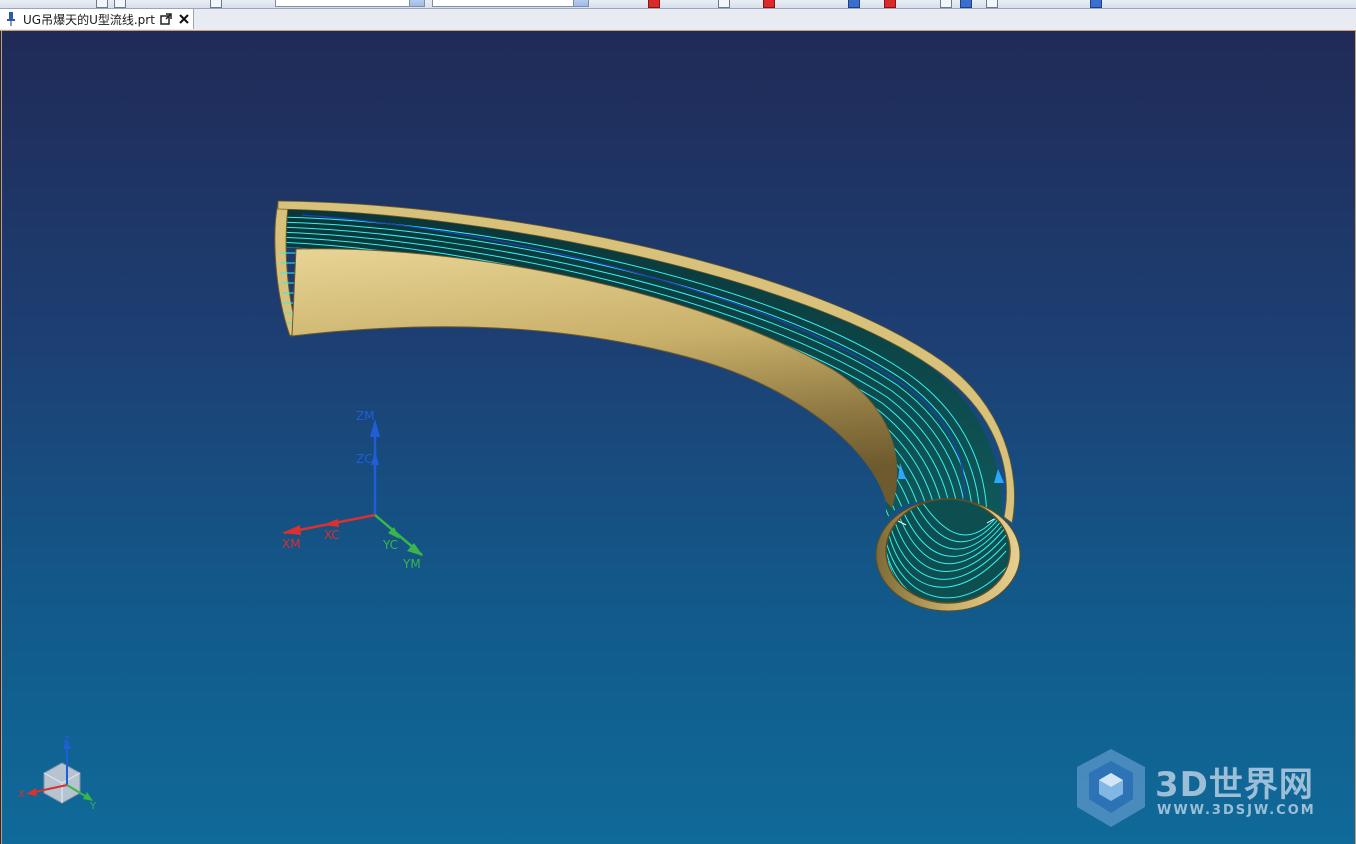 The height and width of the screenshot is (844, 1356). What do you see at coordinates (678, 20) in the screenshot?
I see `document-tab-bar: UG吊爆天的U型流线.prt` at bounding box center [678, 20].